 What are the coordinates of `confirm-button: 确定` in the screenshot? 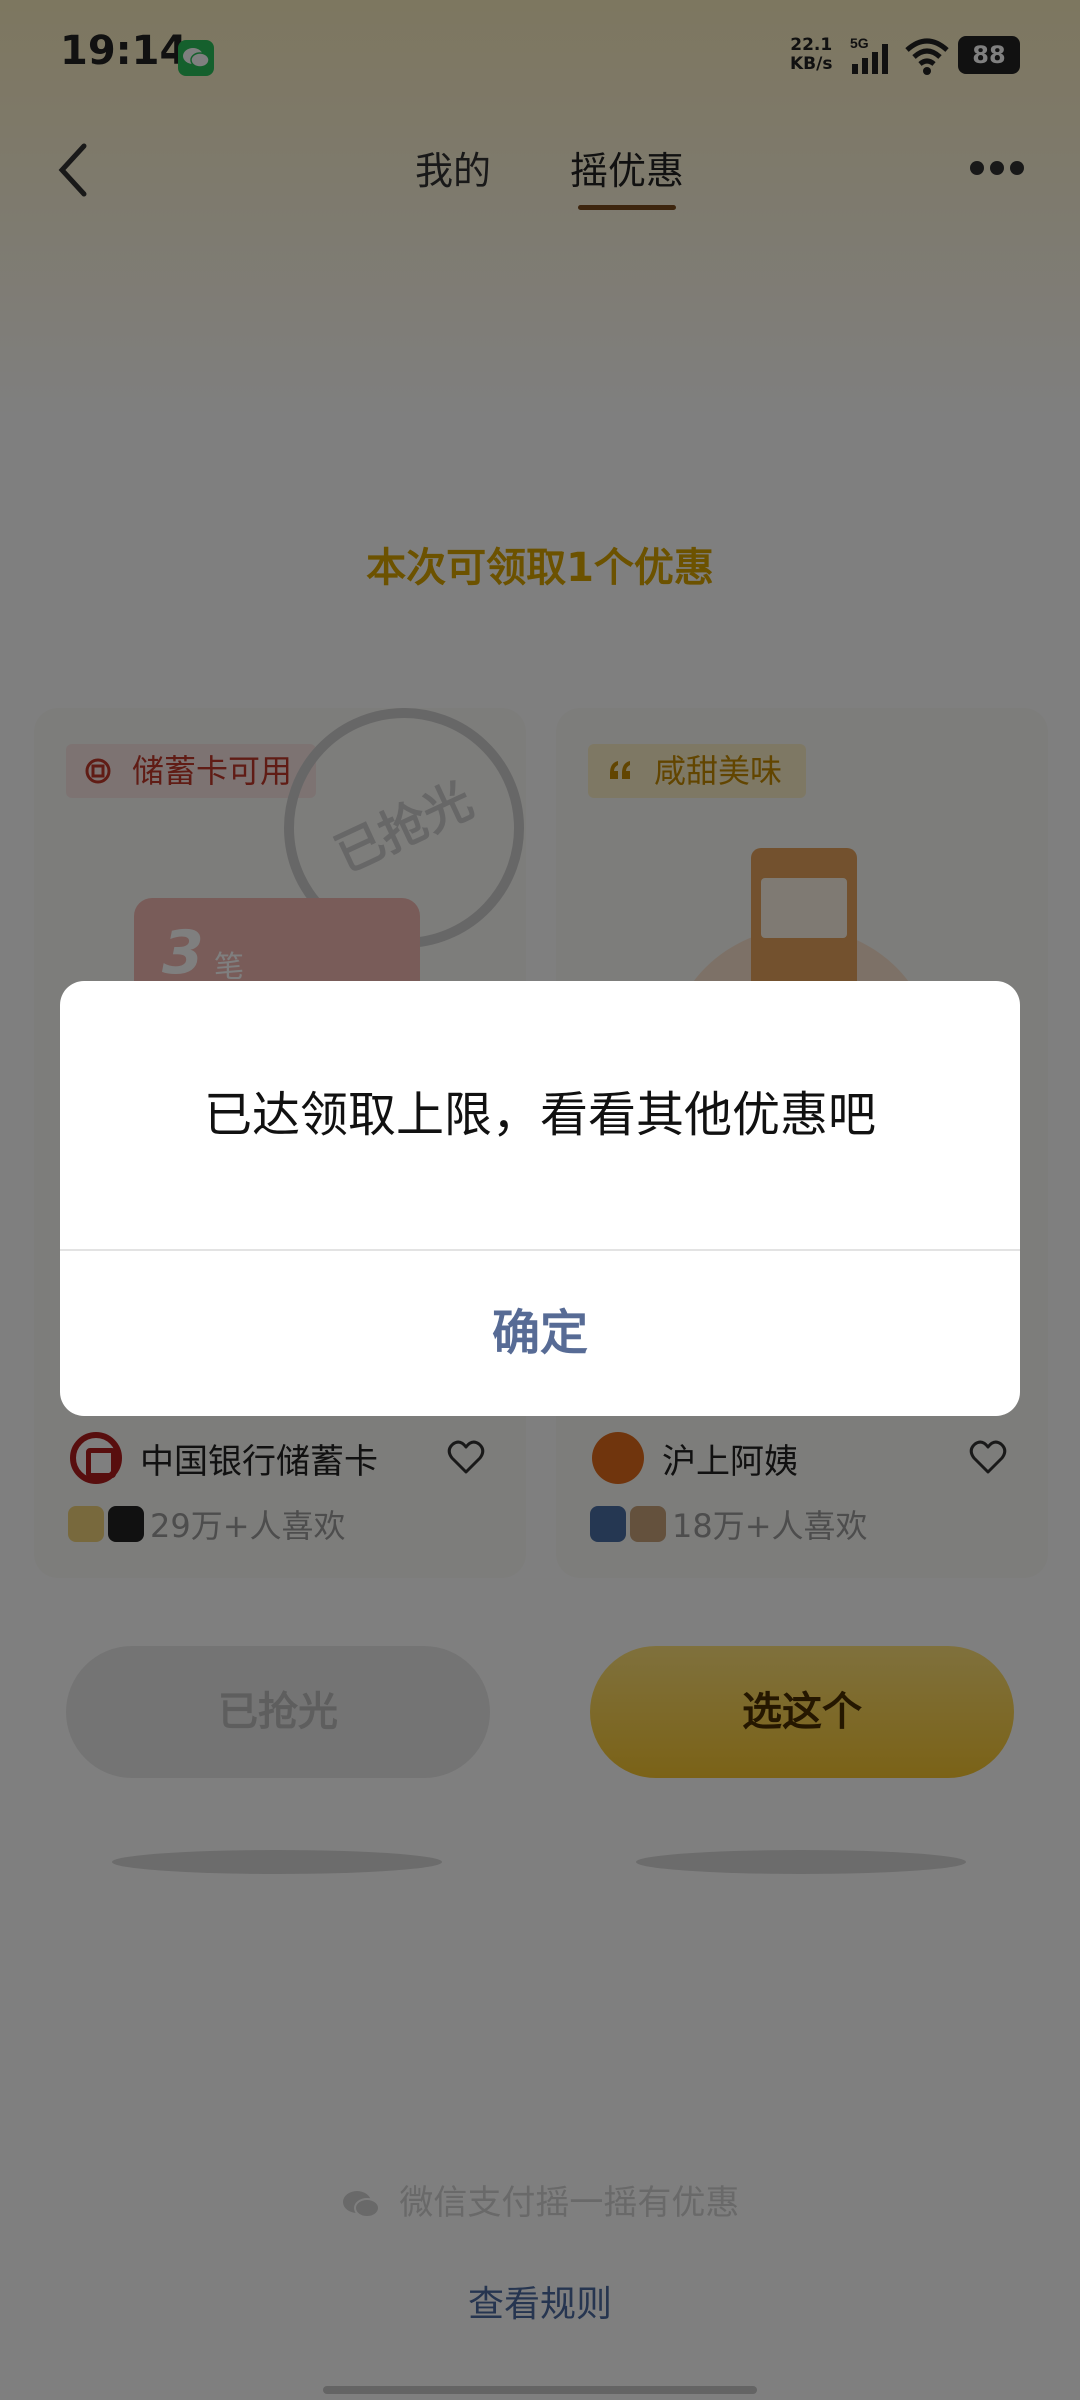 It's located at (540, 1333).